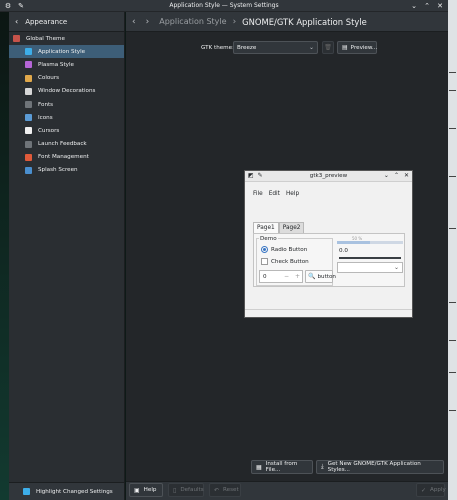 This screenshot has width=457, height=500. What do you see at coordinates (26, 491) in the screenshot?
I see `highlight-icon` at bounding box center [26, 491].